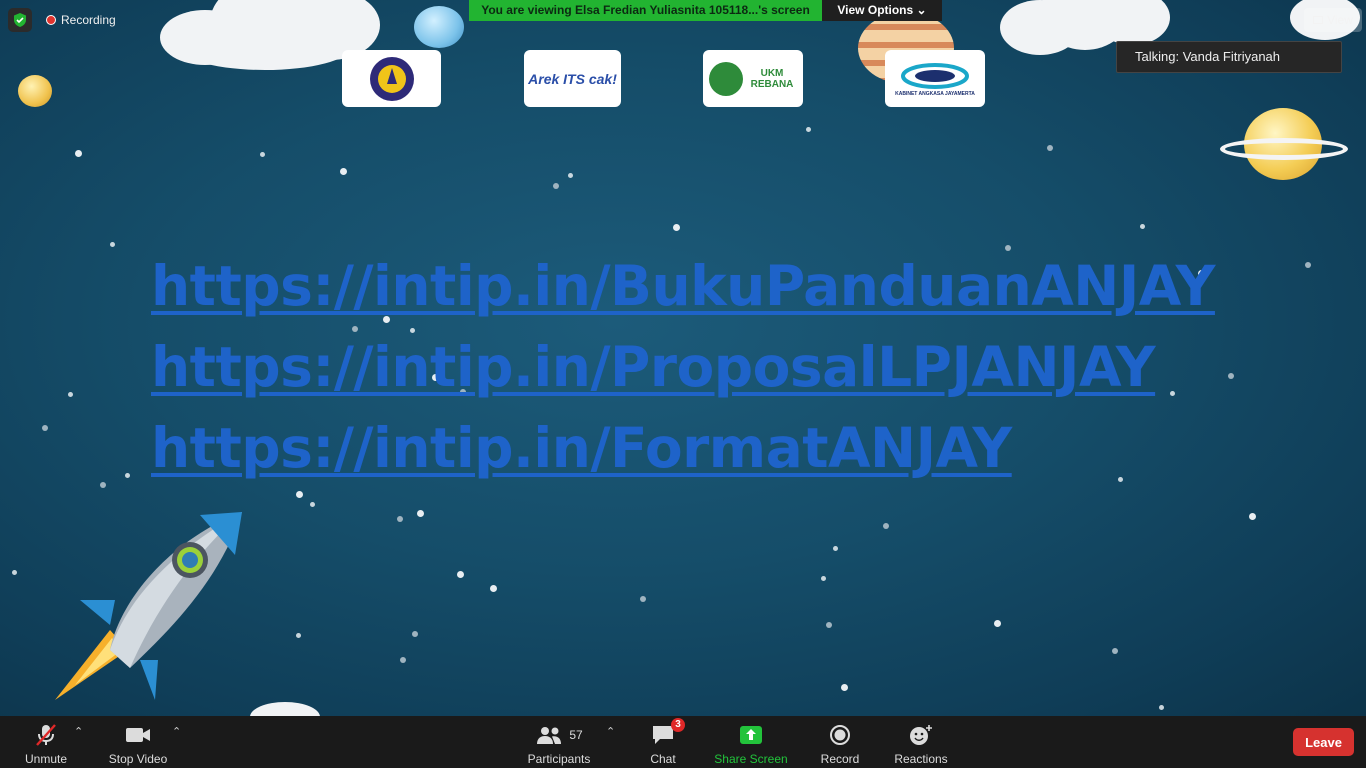 The width and height of the screenshot is (1366, 768). Describe the element at coordinates (559, 759) in the screenshot. I see `participants-label: Participants` at that location.